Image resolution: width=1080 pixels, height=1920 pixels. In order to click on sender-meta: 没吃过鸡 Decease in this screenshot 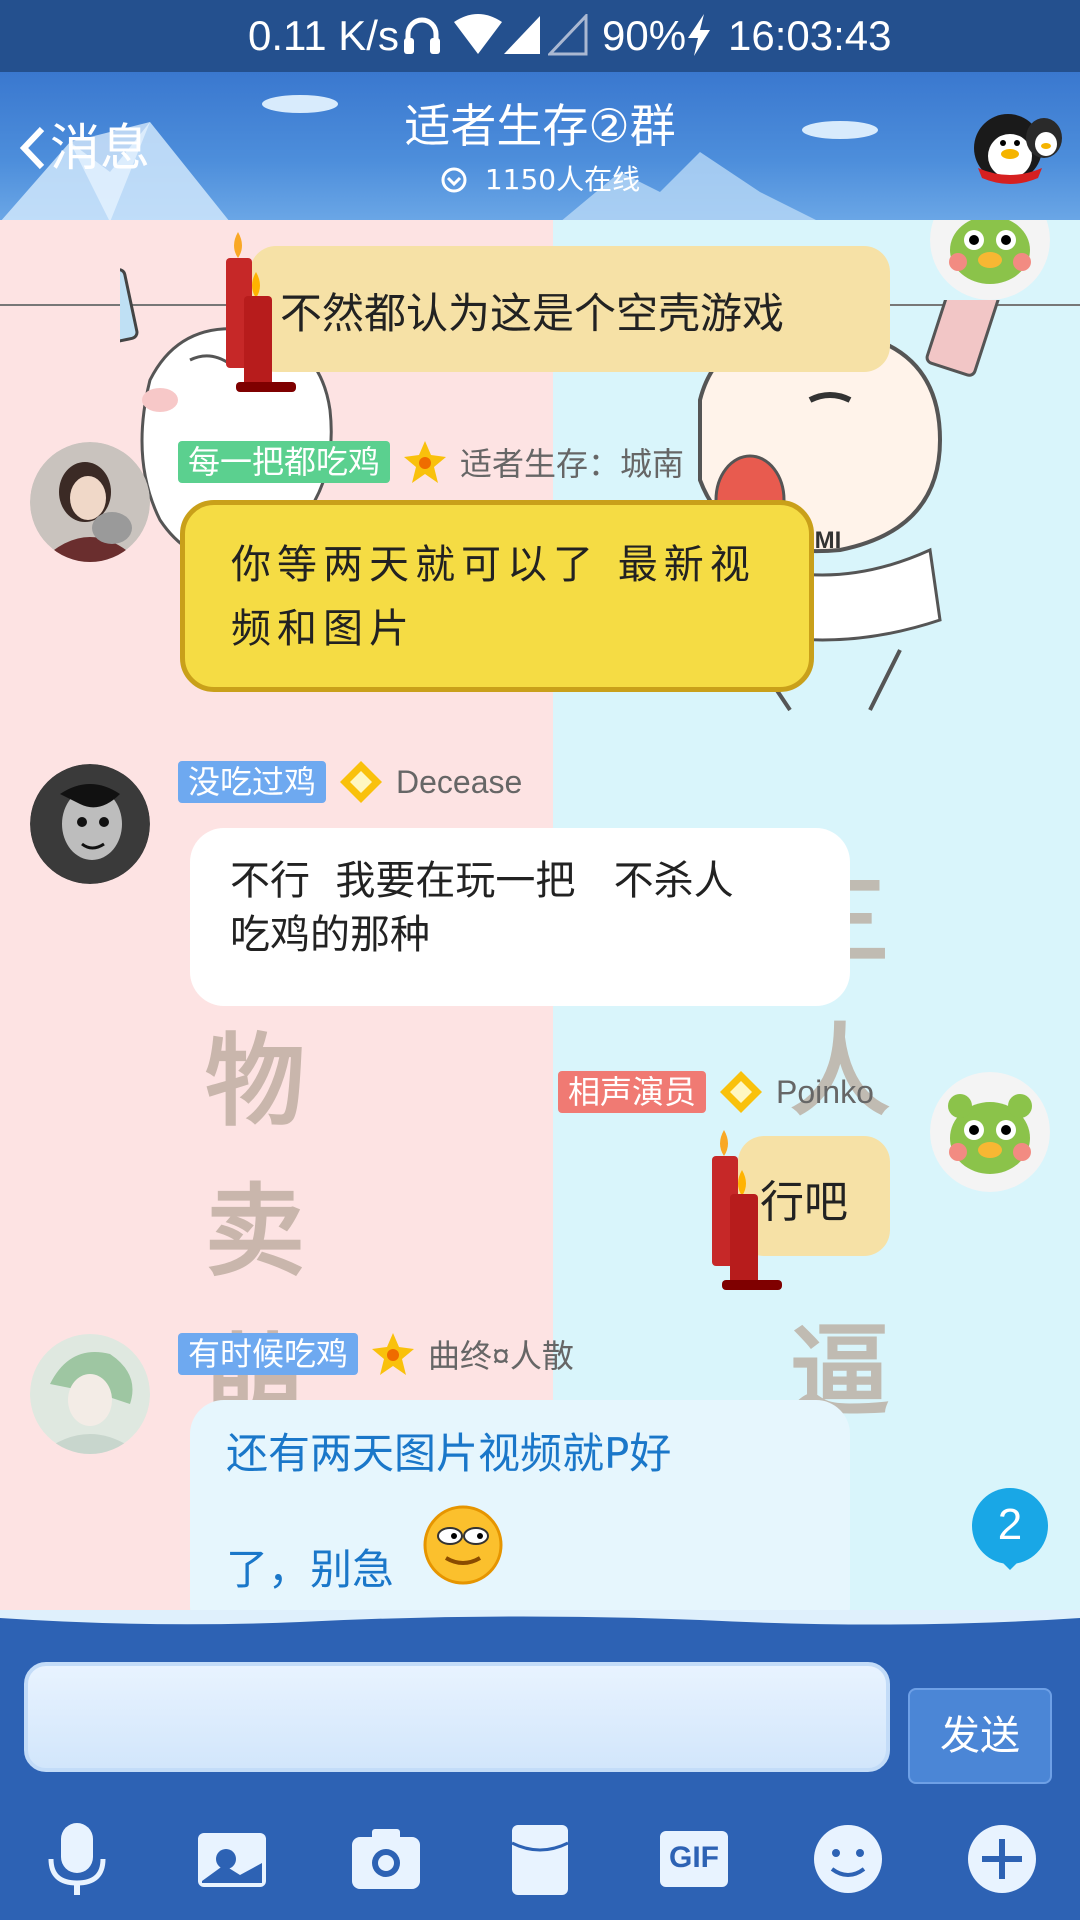, I will do `click(350, 782)`.